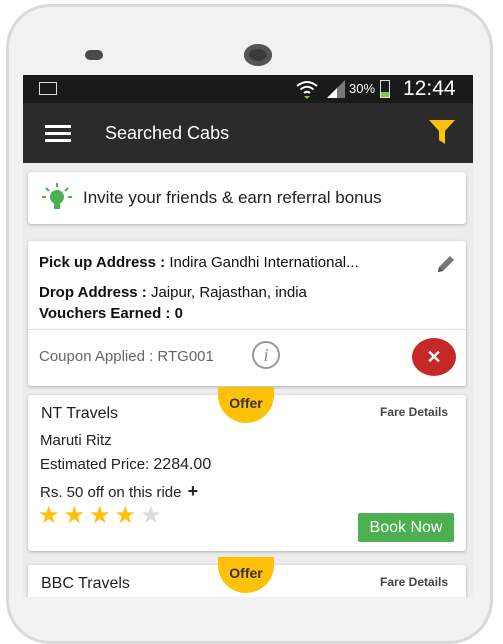 This screenshot has height=644, width=503. I want to click on phone-speaker, so click(94, 55).